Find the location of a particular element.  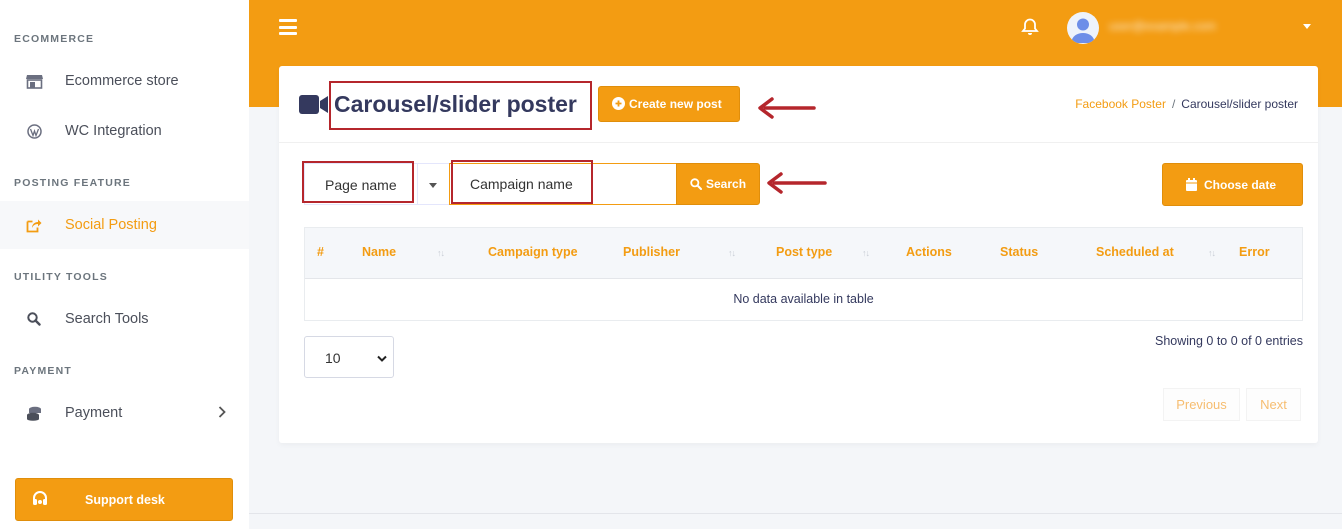

video-camera-icon is located at coordinates (313, 107).